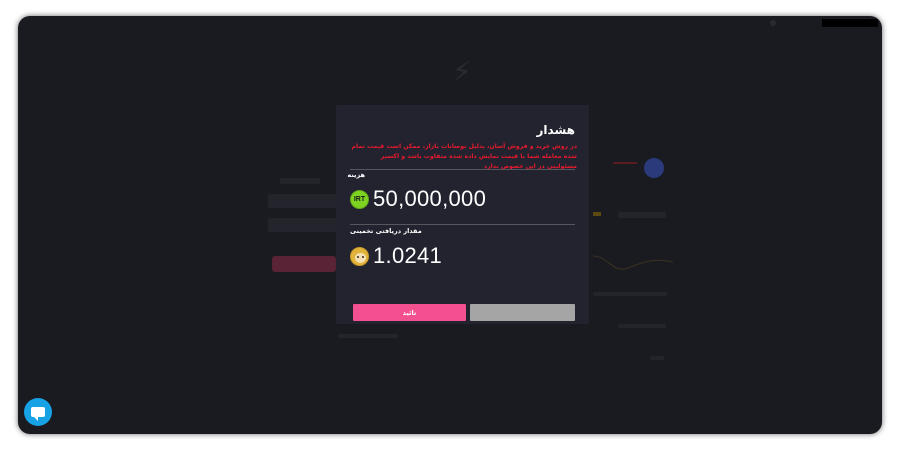 This screenshot has height=450, width=900. Describe the element at coordinates (597, 214) in the screenshot. I see `bg-marker` at that location.